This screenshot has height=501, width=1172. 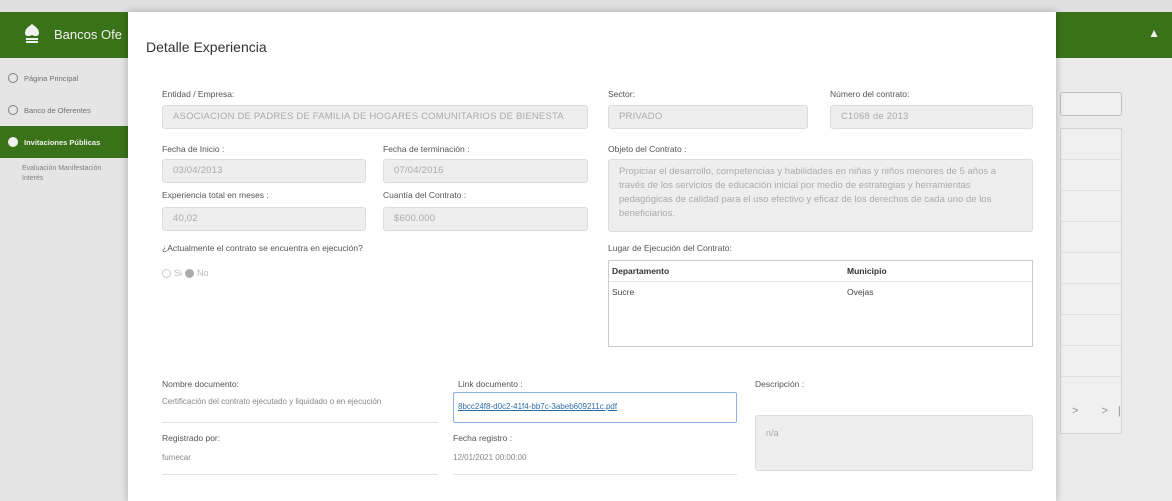 What do you see at coordinates (190, 273) in the screenshot?
I see `radio-no` at bounding box center [190, 273].